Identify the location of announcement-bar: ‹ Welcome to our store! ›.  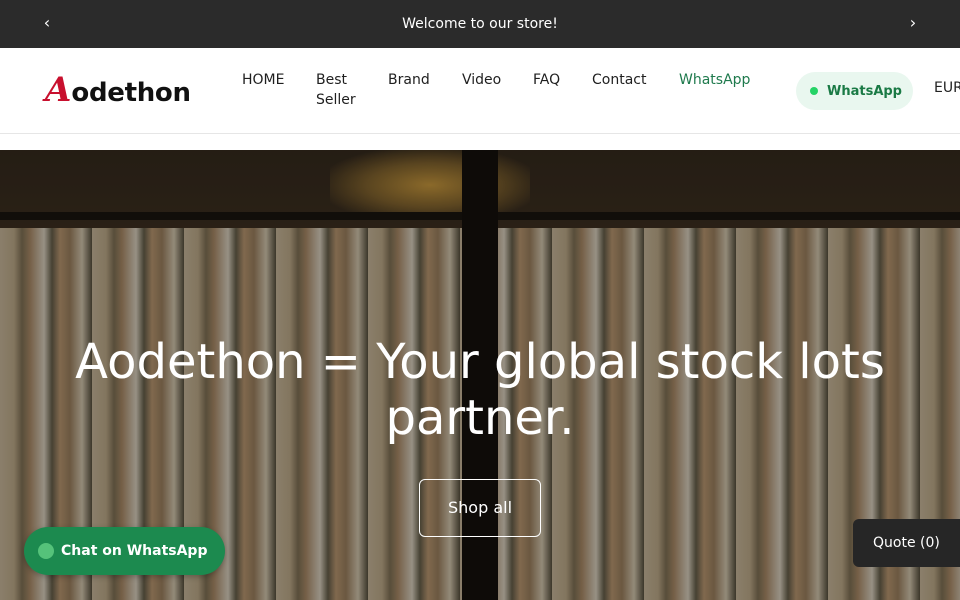
(480, 24).